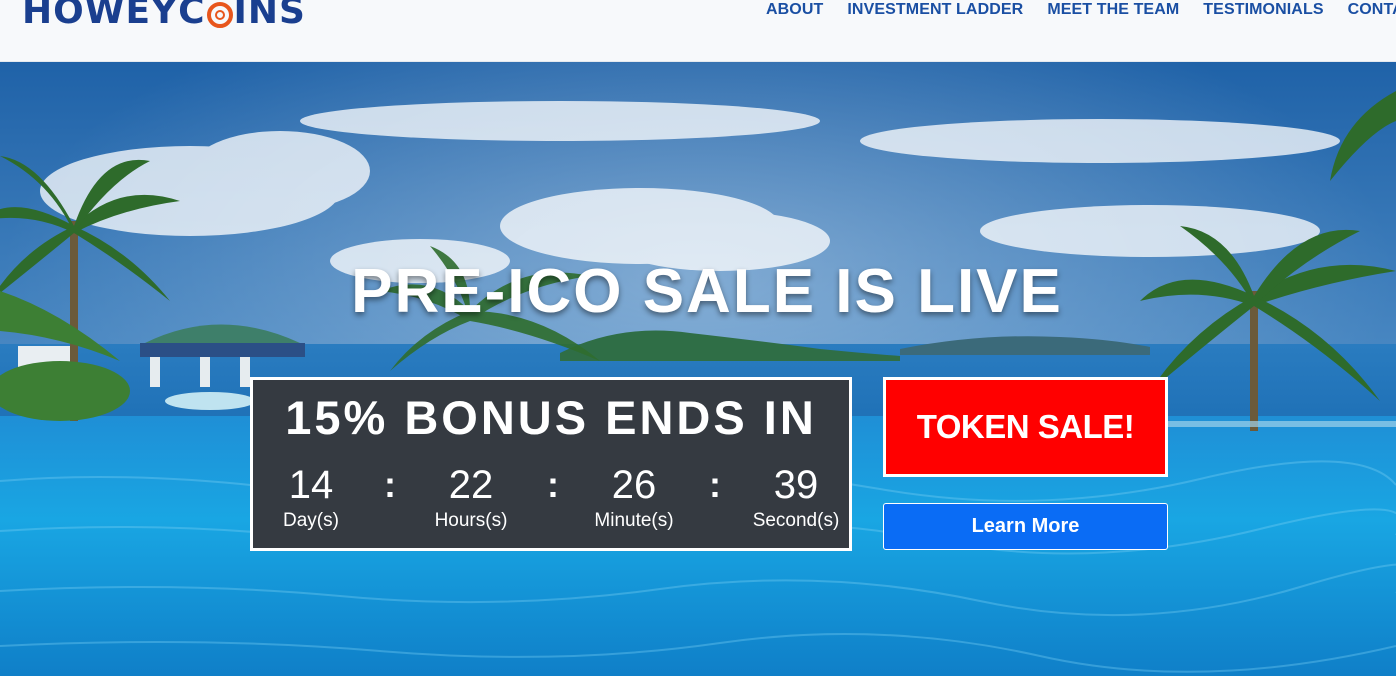  Describe the element at coordinates (471, 485) in the screenshot. I see `countdown-hours-value: 22` at that location.